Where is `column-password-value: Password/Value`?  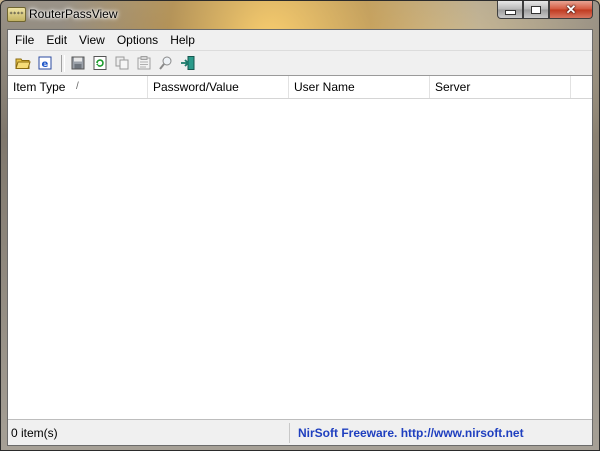
column-password-value: Password/Value is located at coordinates (218, 87).